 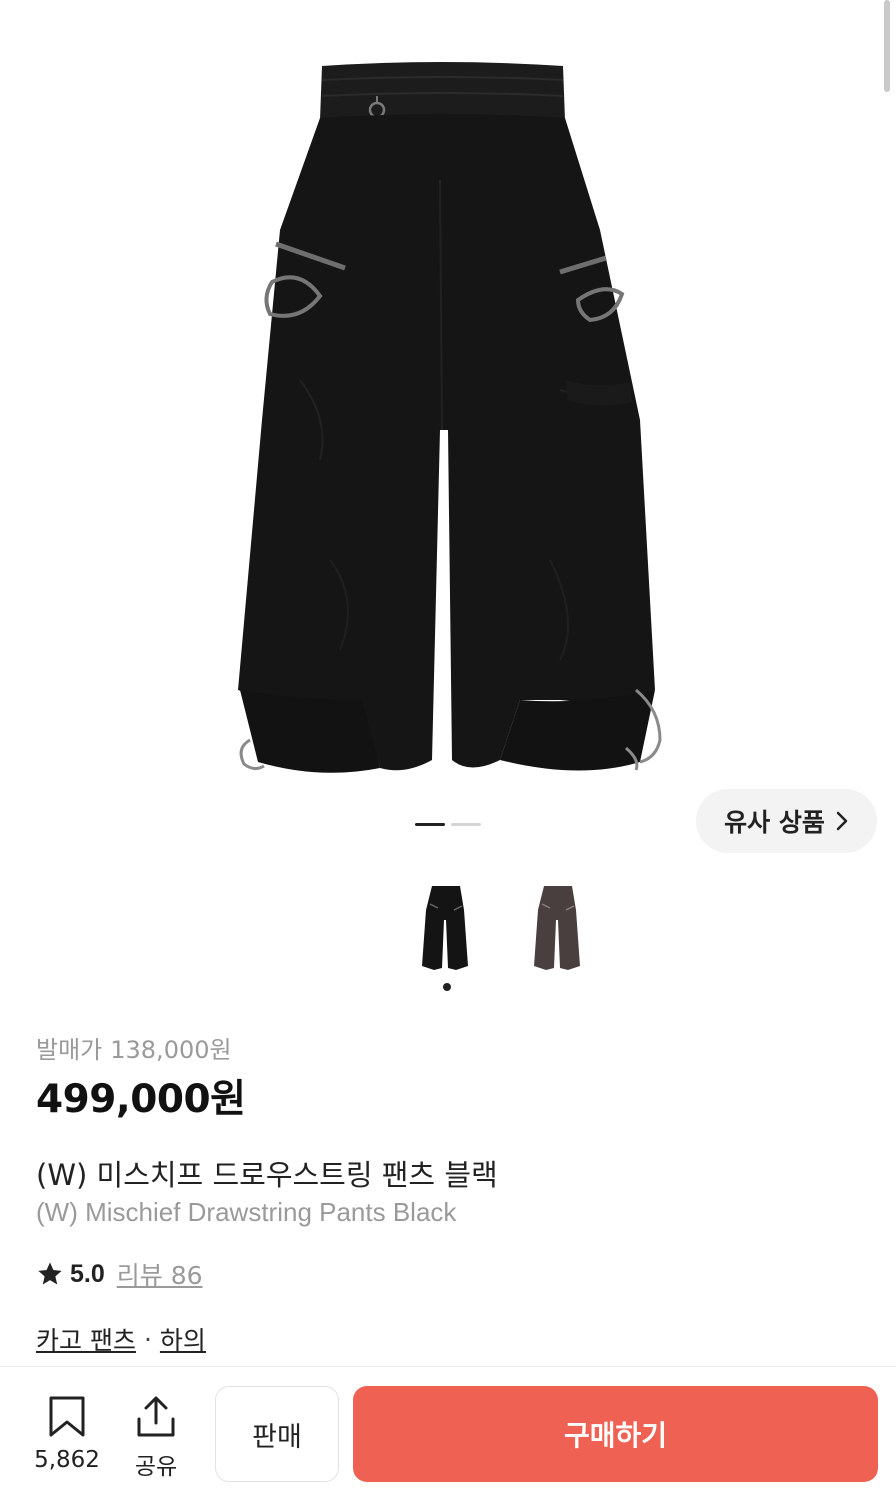 I want to click on category-breadcrumb: 카고 팬츠 · 하의, so click(x=121, y=1339).